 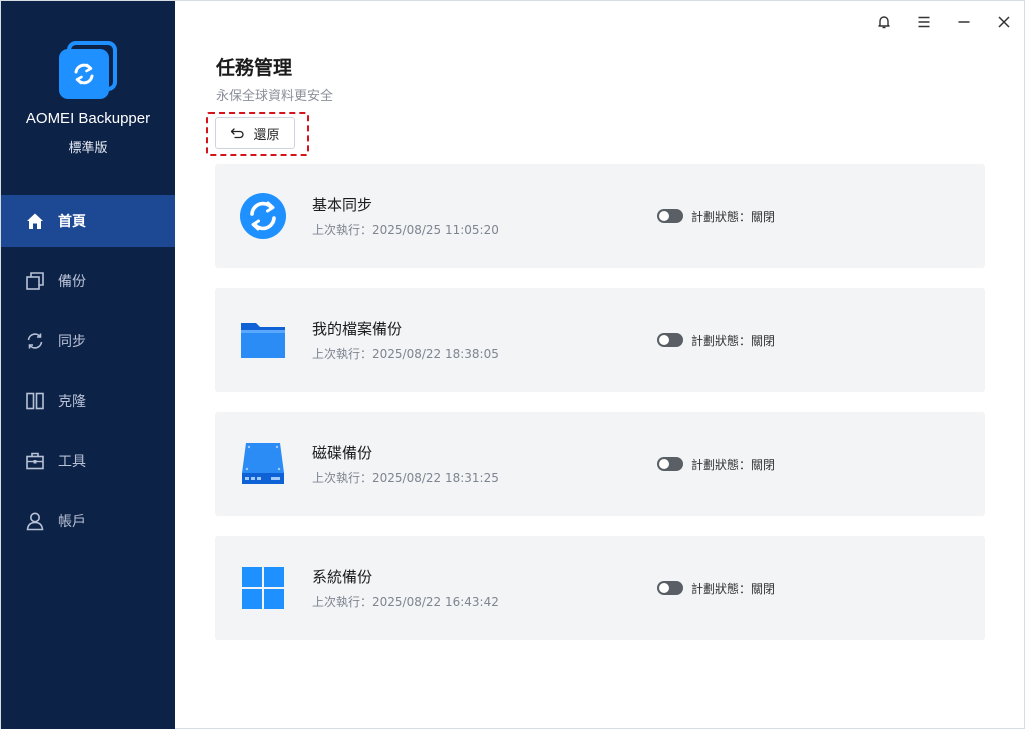 What do you see at coordinates (600, 464) in the screenshot?
I see `task-card-disk-backup: 磁碟備份 上次執行：2025/08/22 18:31:25 計劃狀態：關閉` at bounding box center [600, 464].